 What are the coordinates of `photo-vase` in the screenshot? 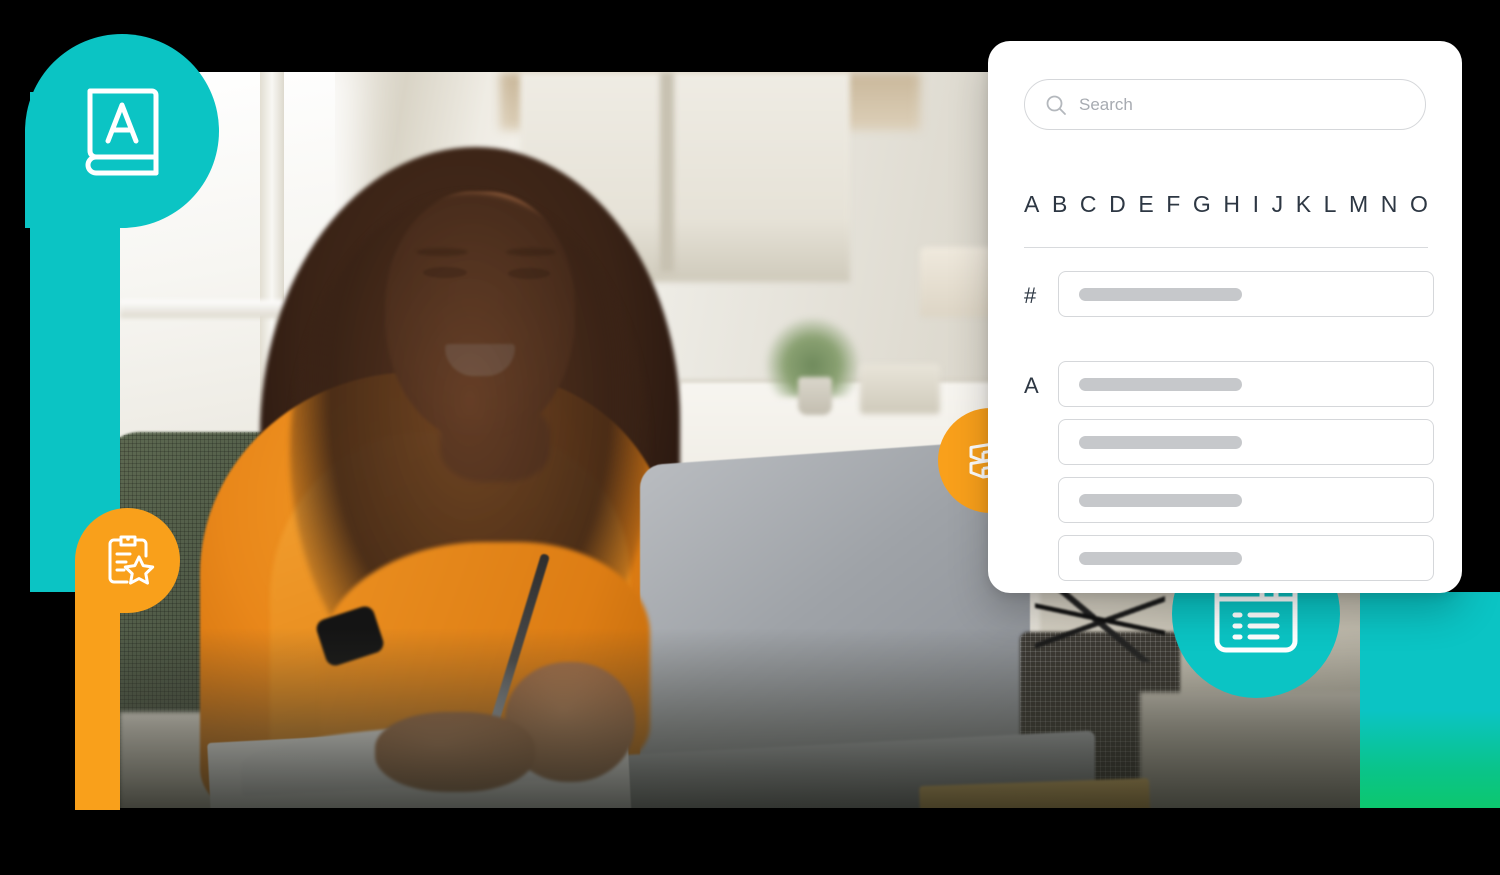 It's located at (815, 396).